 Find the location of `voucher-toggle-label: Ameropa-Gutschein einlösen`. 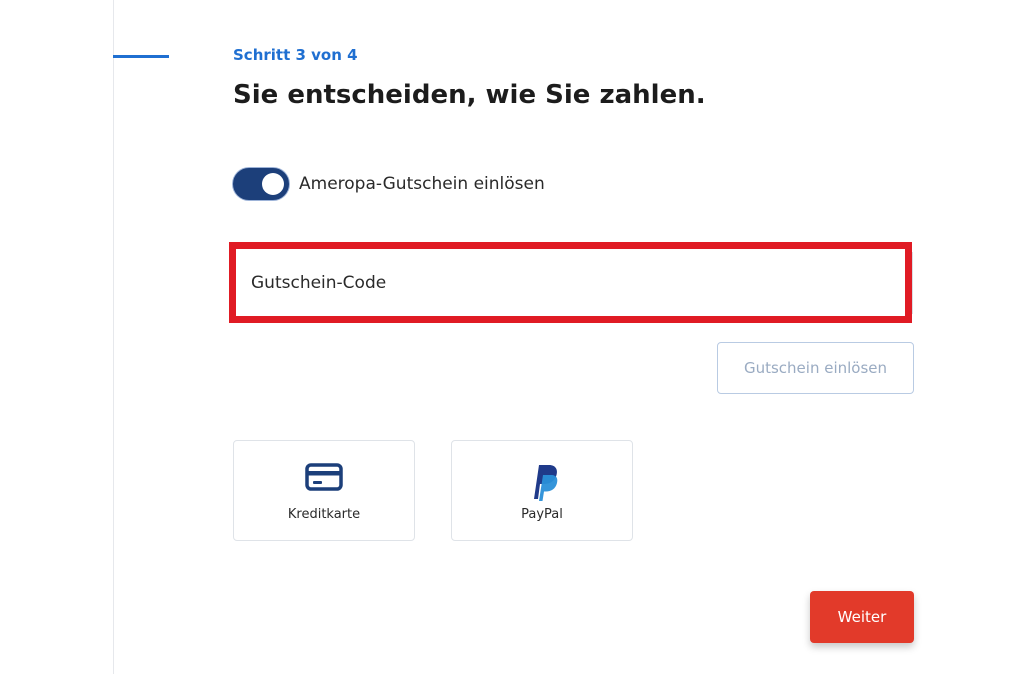

voucher-toggle-label: Ameropa-Gutschein einlösen is located at coordinates (422, 184).